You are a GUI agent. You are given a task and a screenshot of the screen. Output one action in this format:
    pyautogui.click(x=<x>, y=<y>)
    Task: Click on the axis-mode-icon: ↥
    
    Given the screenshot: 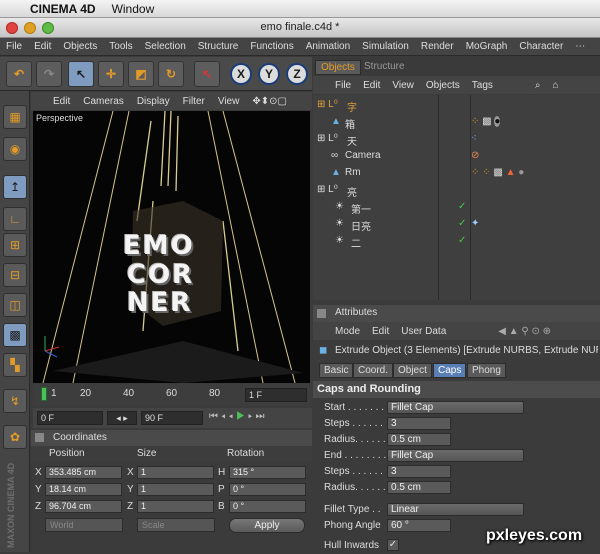 What is the action you would take?
    pyautogui.click(x=15, y=187)
    